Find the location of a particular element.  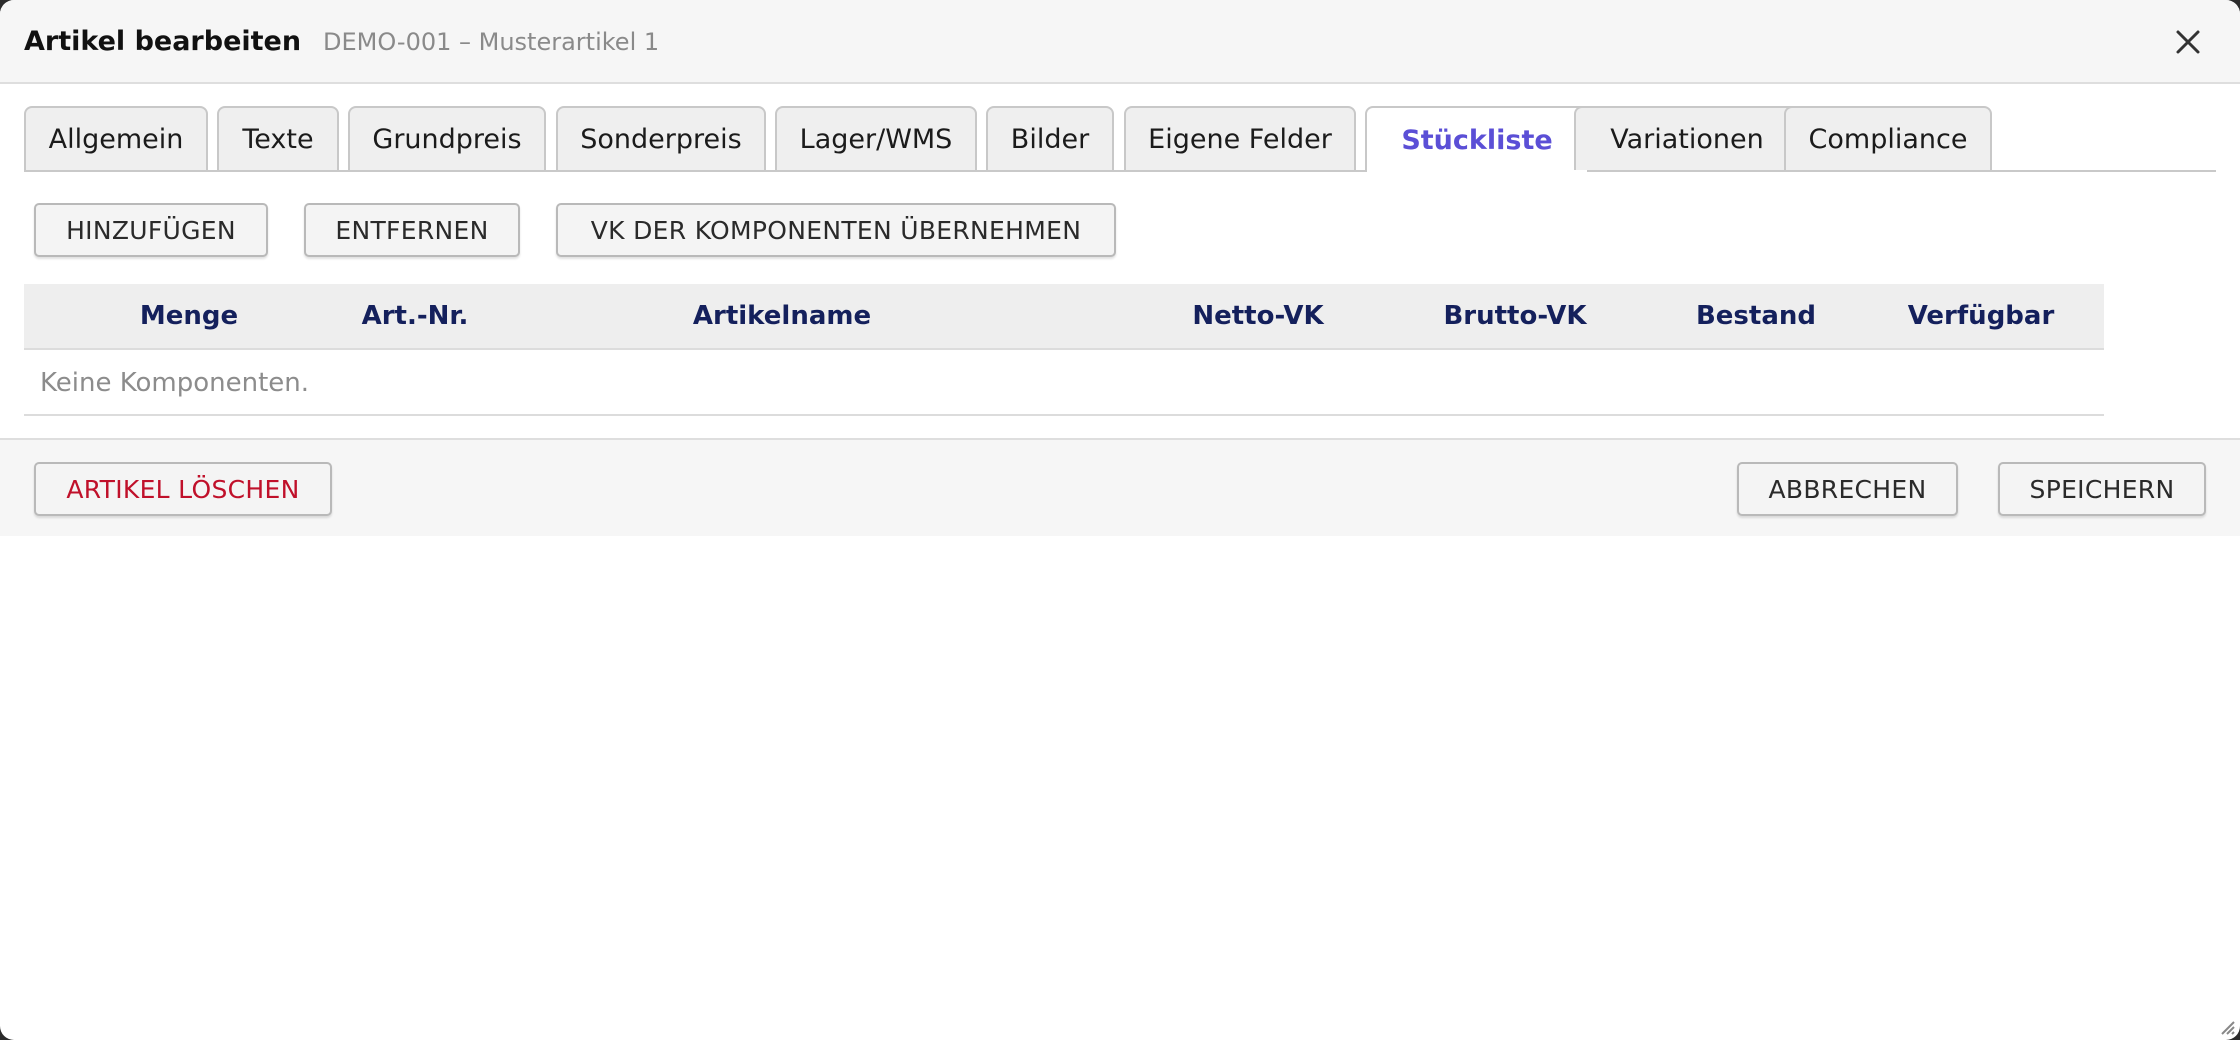

tab-grundpreis: Grundpreis is located at coordinates (447, 138).